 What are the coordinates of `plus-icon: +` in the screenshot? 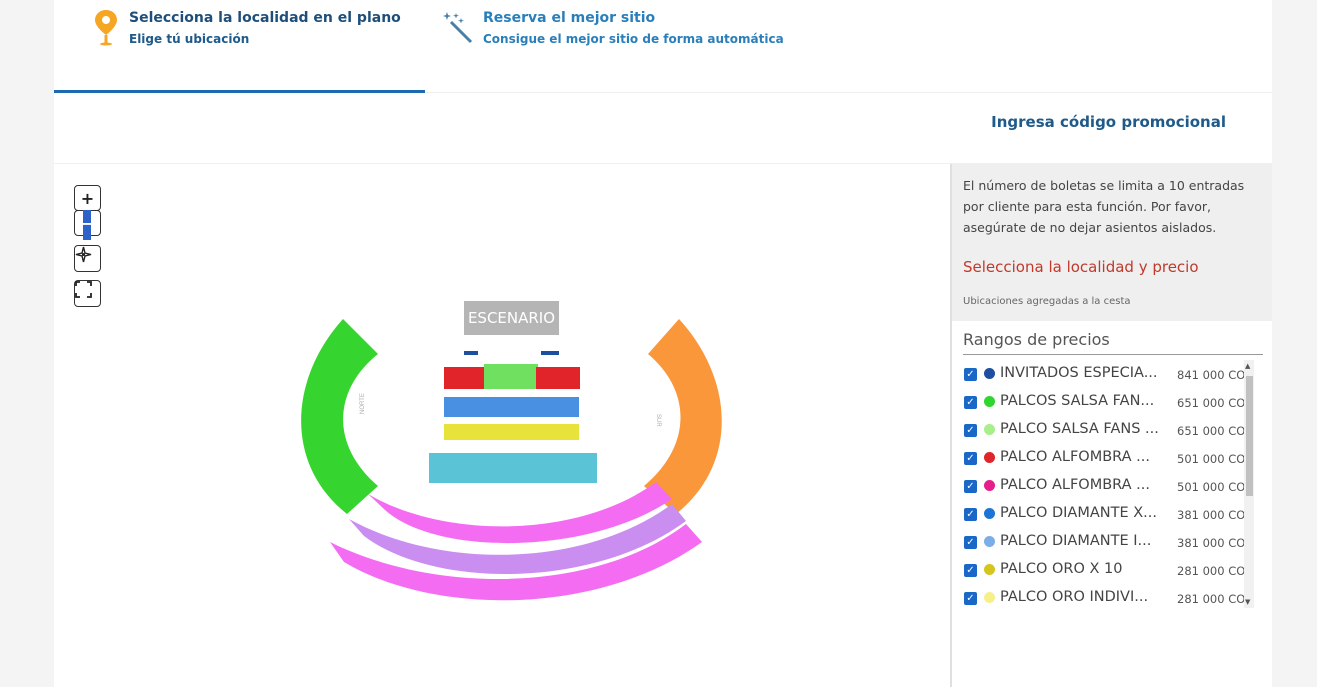 It's located at (87, 198).